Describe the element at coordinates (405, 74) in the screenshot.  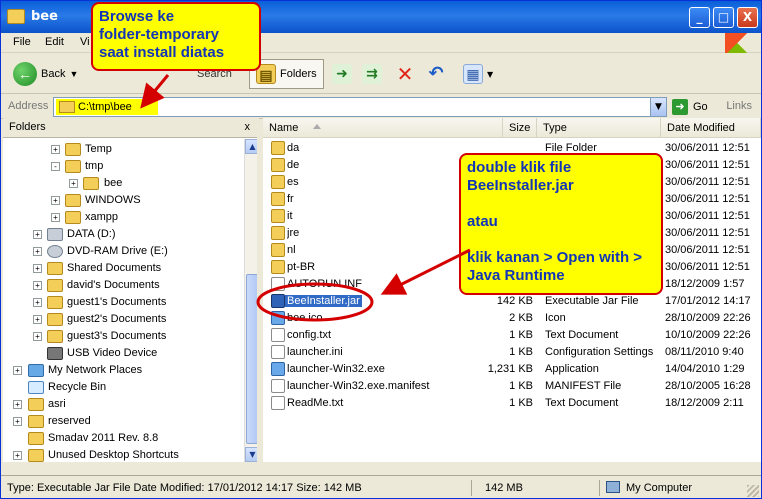
I see `delete-icon: ✕` at that location.